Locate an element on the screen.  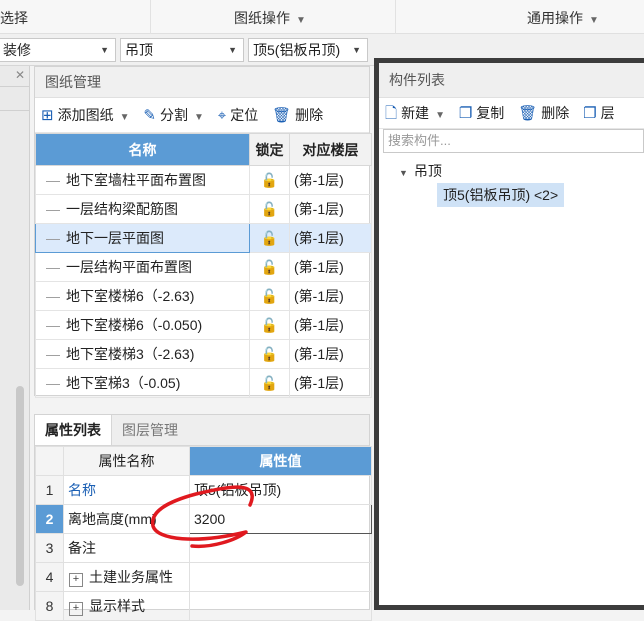
table-row-selected: 2 离地高度(mm) 3200 is located at coordinates (203, 519).